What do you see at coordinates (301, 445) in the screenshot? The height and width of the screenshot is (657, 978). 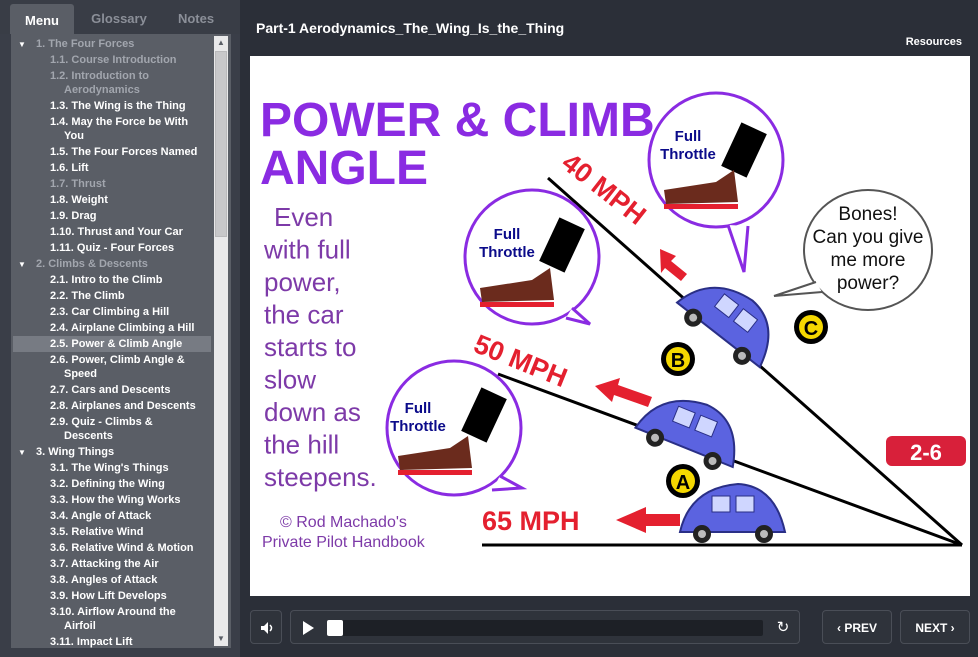 I see `slide-body-line: the hill` at bounding box center [301, 445].